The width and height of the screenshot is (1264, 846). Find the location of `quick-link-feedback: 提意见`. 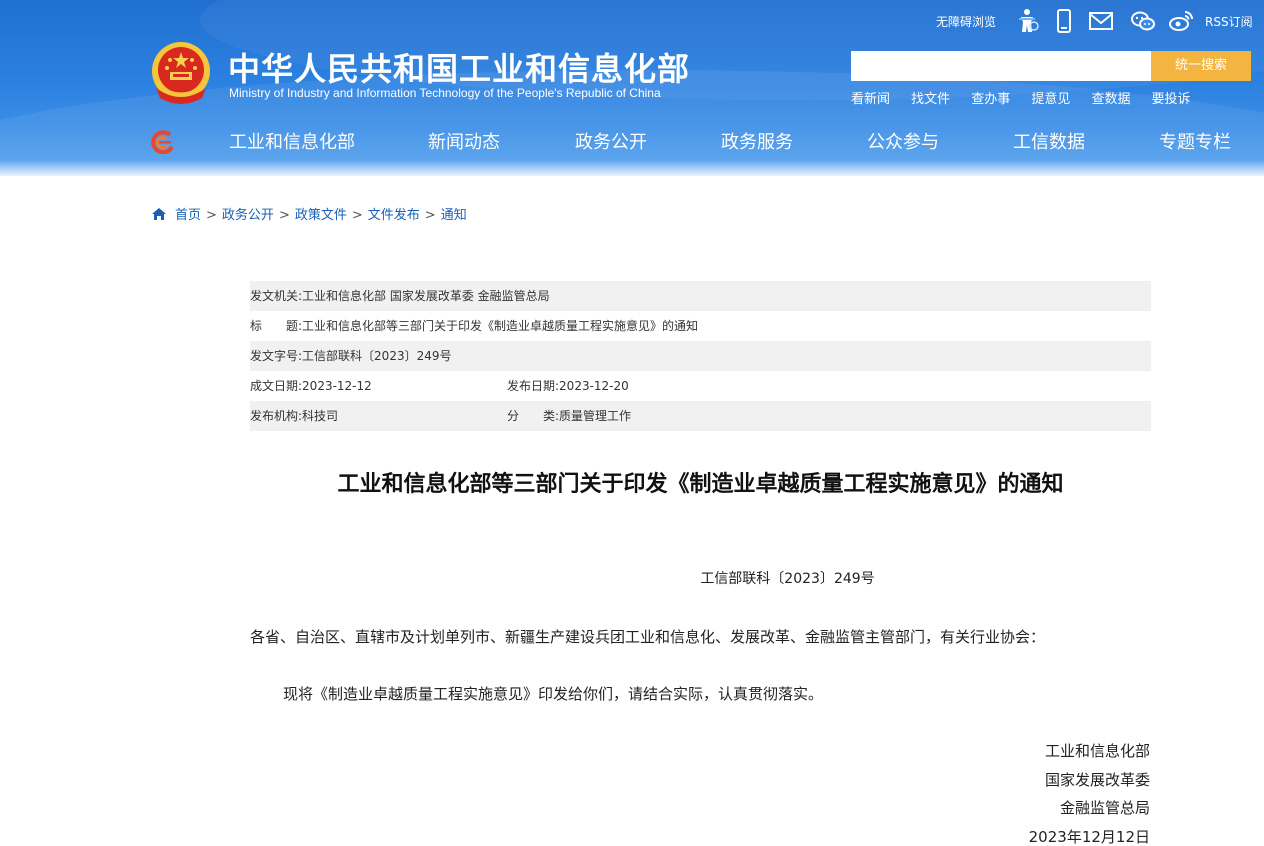

quick-link-feedback: 提意见 is located at coordinates (1050, 99).